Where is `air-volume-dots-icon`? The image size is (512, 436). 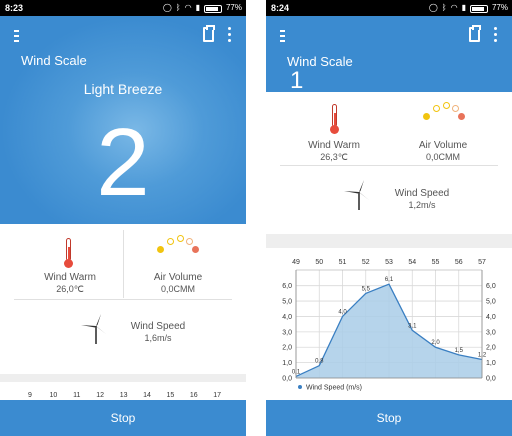
air-volume-dots-icon is located at coordinates (444, 111).